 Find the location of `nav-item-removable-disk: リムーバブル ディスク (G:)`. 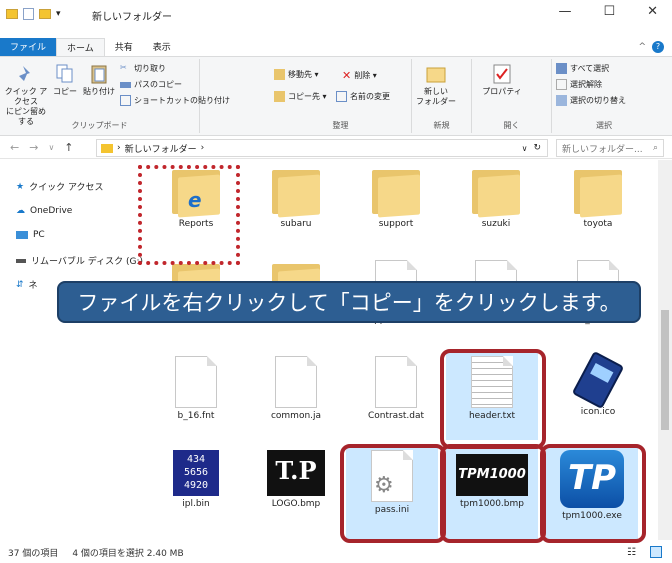

nav-item-removable-disk: リムーバブル ディスク (G:) is located at coordinates (79, 260).